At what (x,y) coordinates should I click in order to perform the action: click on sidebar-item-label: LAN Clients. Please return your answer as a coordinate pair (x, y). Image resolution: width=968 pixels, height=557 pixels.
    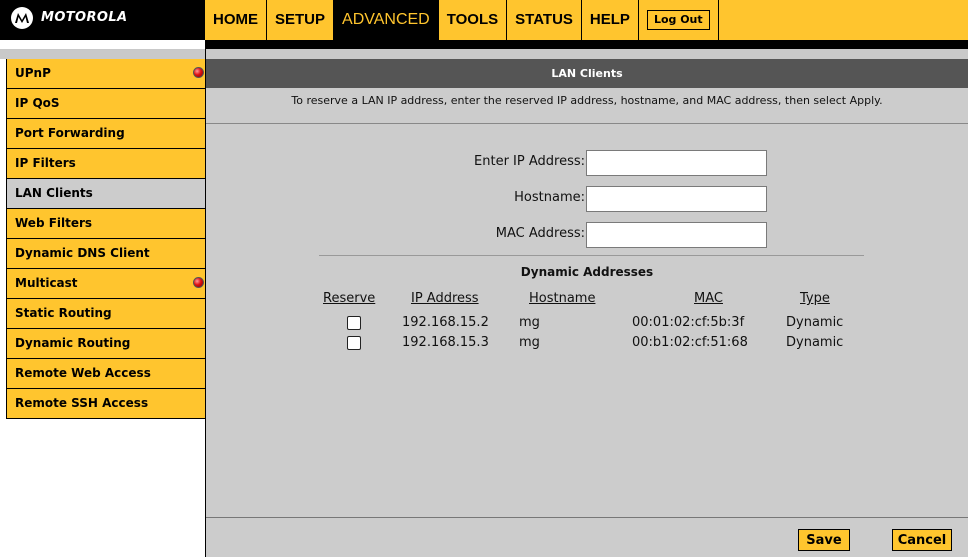
    Looking at the image, I should click on (54, 193).